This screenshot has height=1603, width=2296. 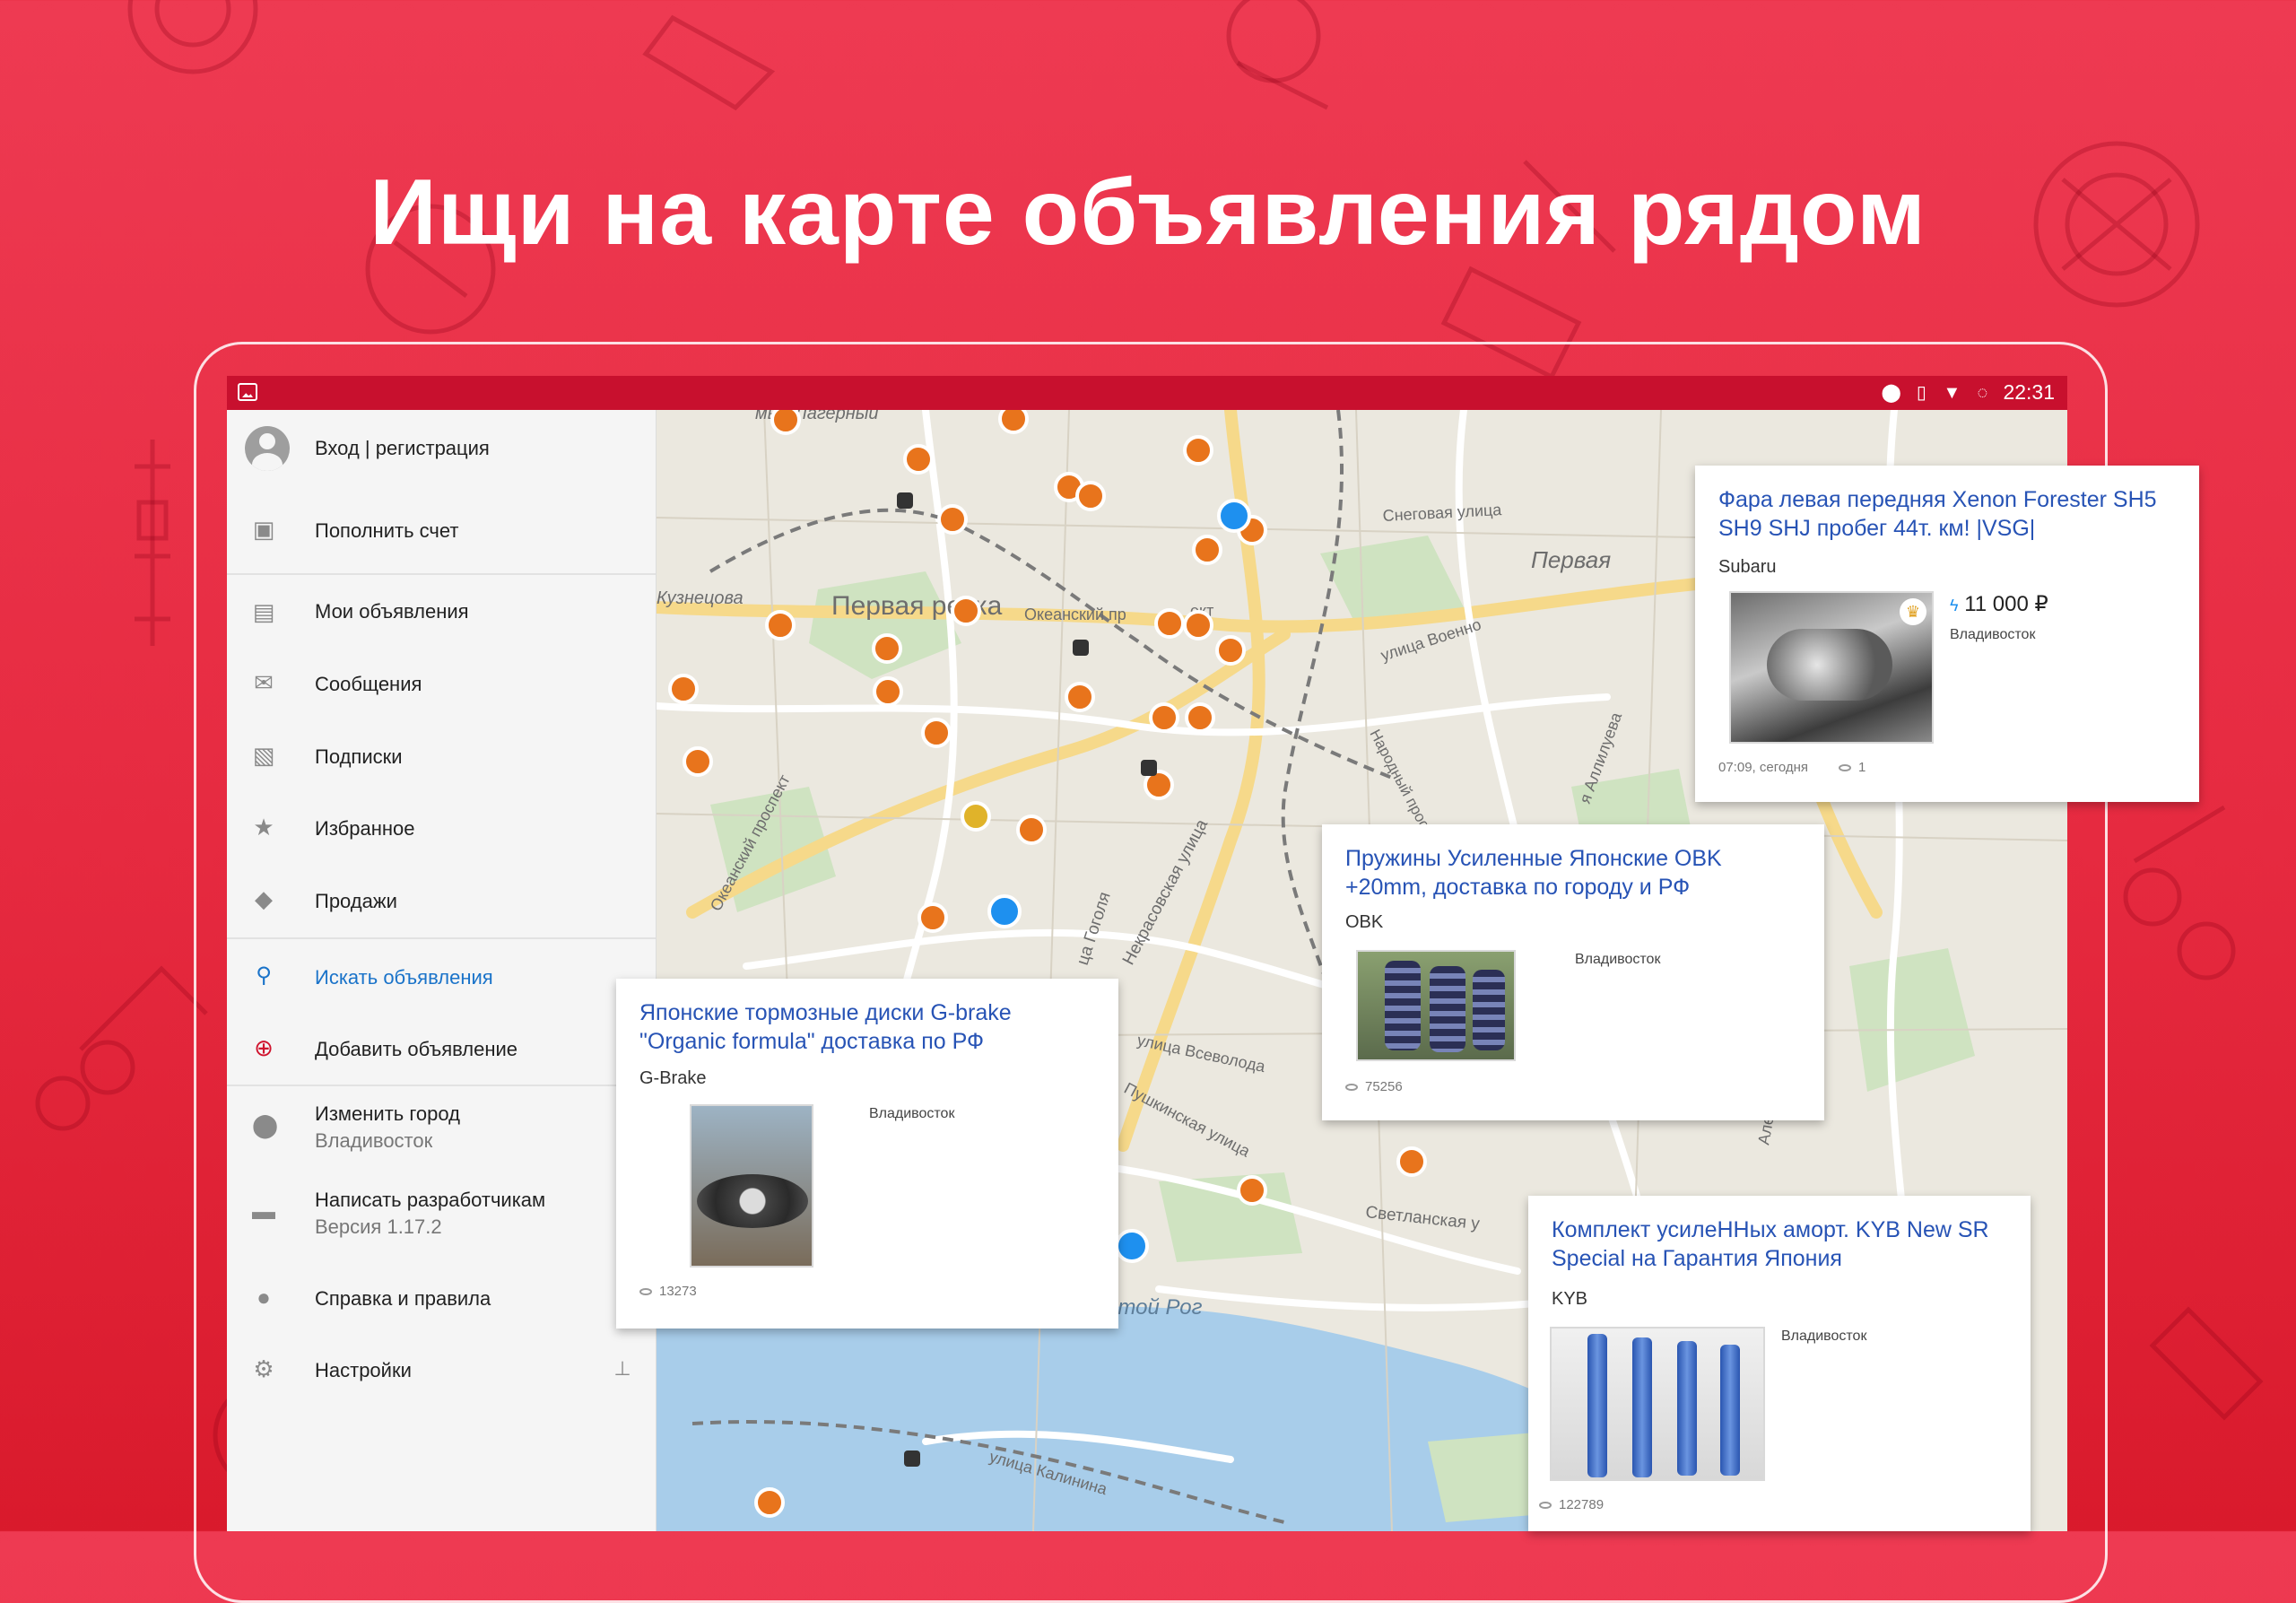 I want to click on listing-views: 75256, so click(x=1374, y=1086).